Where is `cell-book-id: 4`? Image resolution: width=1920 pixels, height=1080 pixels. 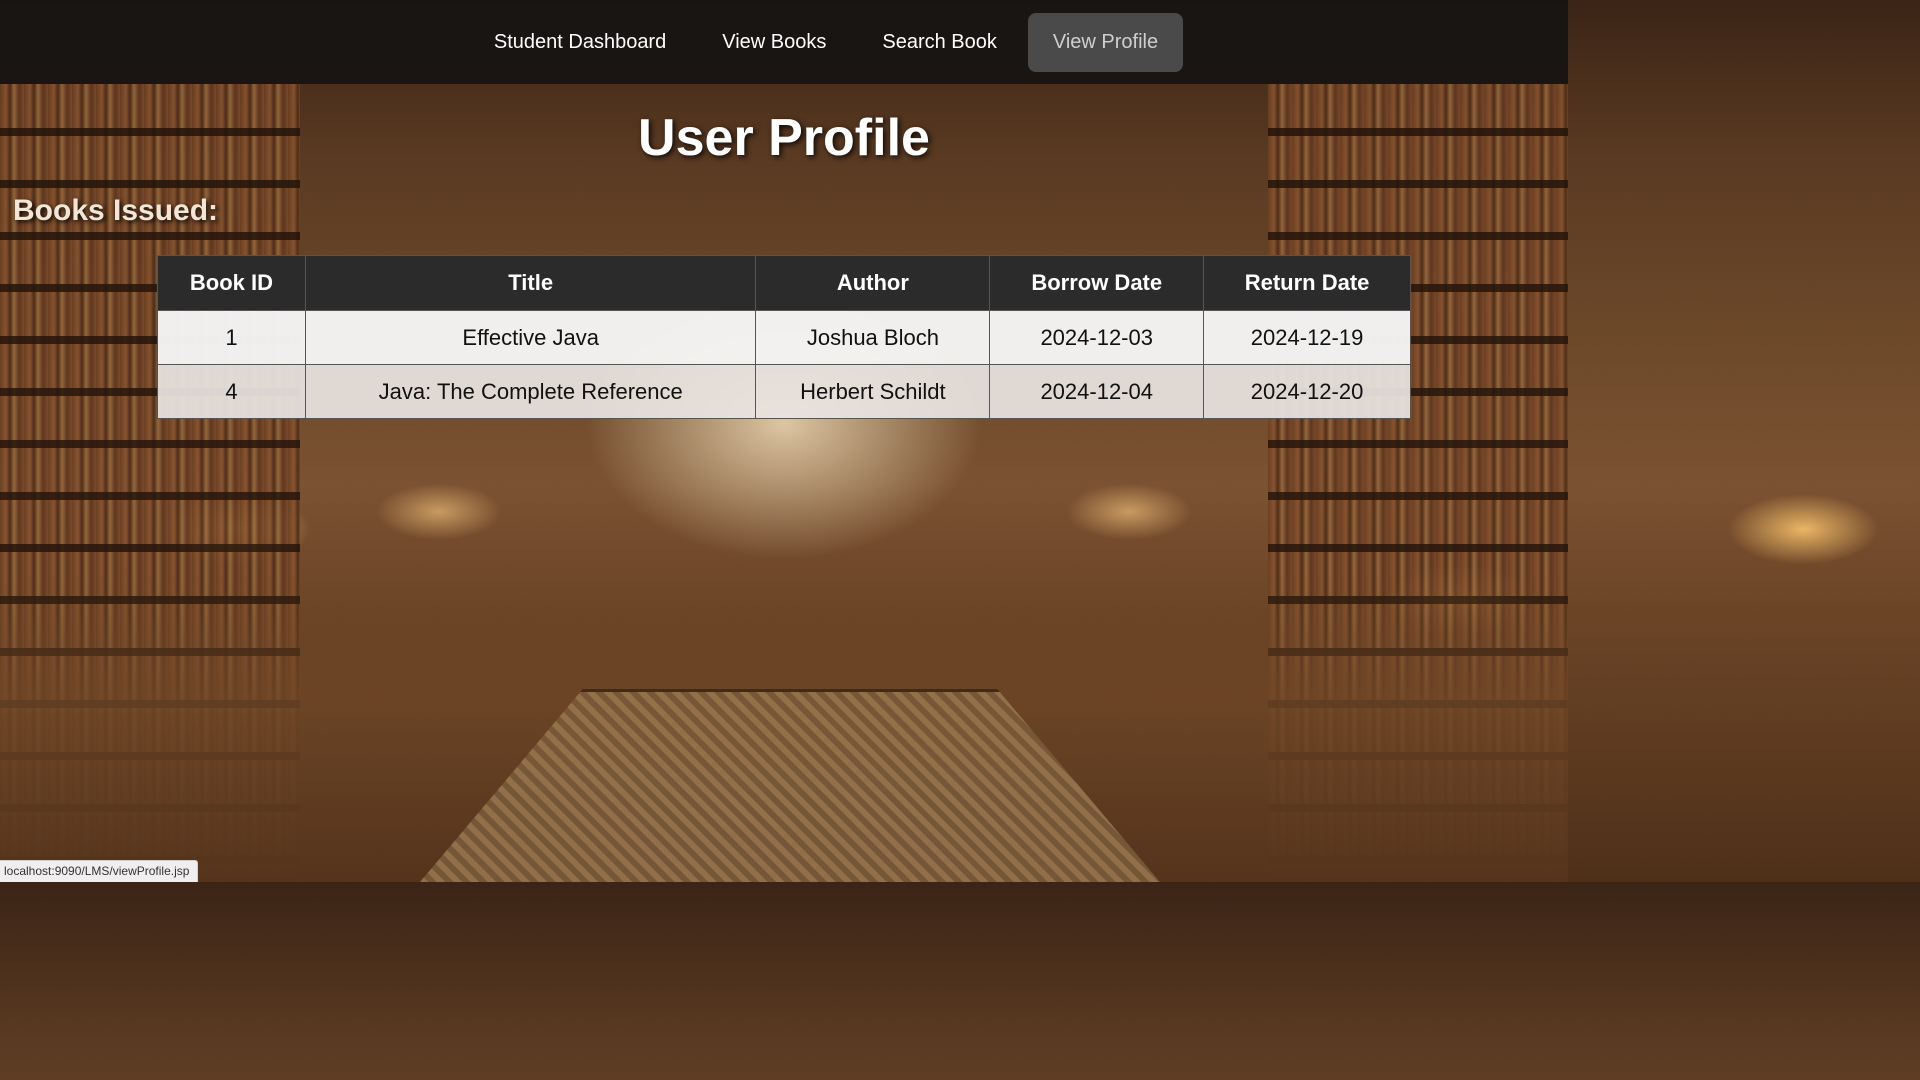 cell-book-id: 4 is located at coordinates (231, 391).